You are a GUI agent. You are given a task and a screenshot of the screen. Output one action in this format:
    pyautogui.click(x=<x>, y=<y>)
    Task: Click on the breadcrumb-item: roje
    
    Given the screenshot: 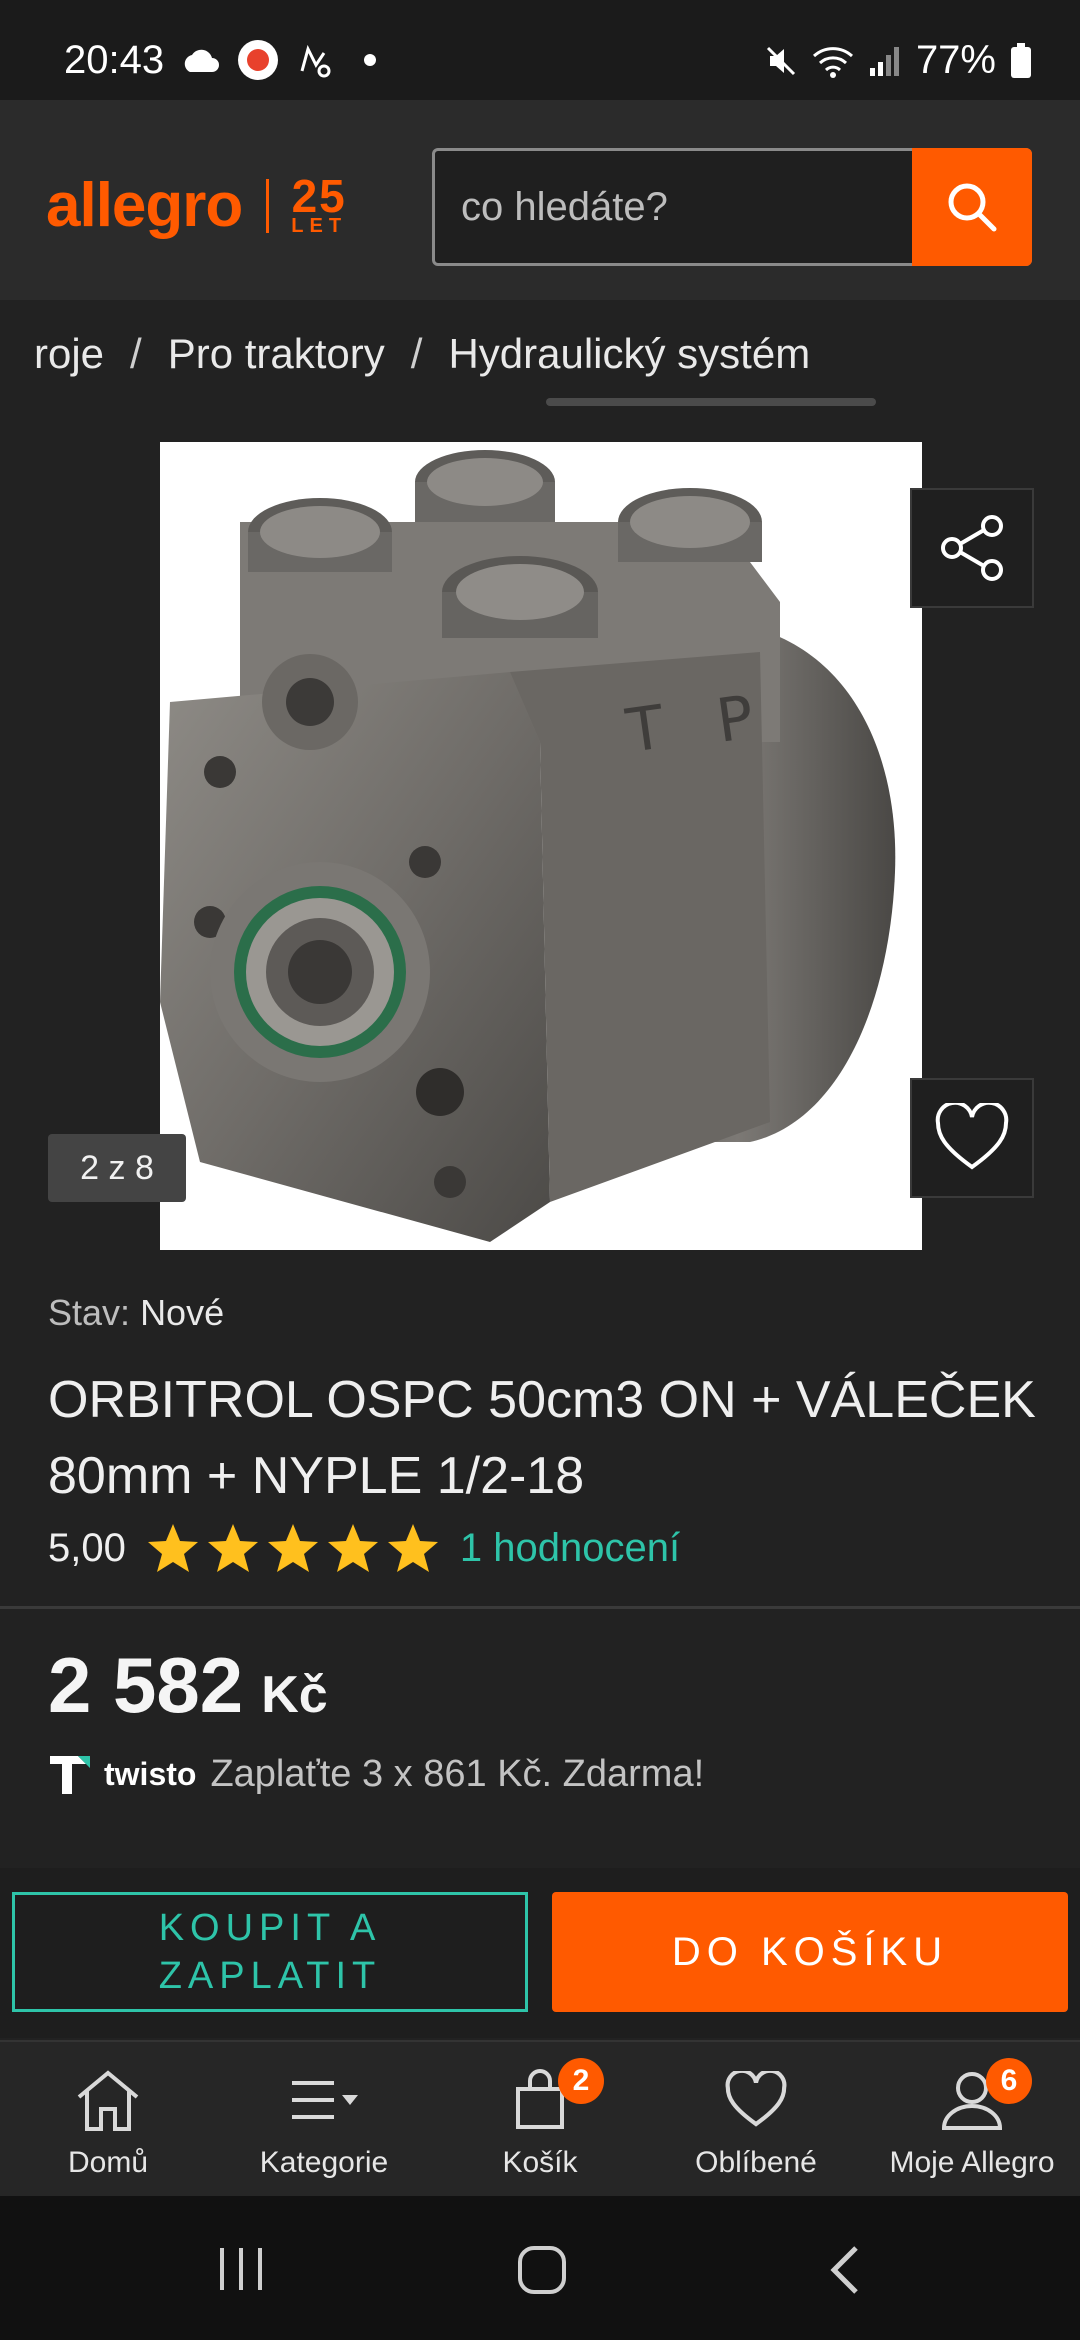 What is the action you would take?
    pyautogui.click(x=69, y=354)
    